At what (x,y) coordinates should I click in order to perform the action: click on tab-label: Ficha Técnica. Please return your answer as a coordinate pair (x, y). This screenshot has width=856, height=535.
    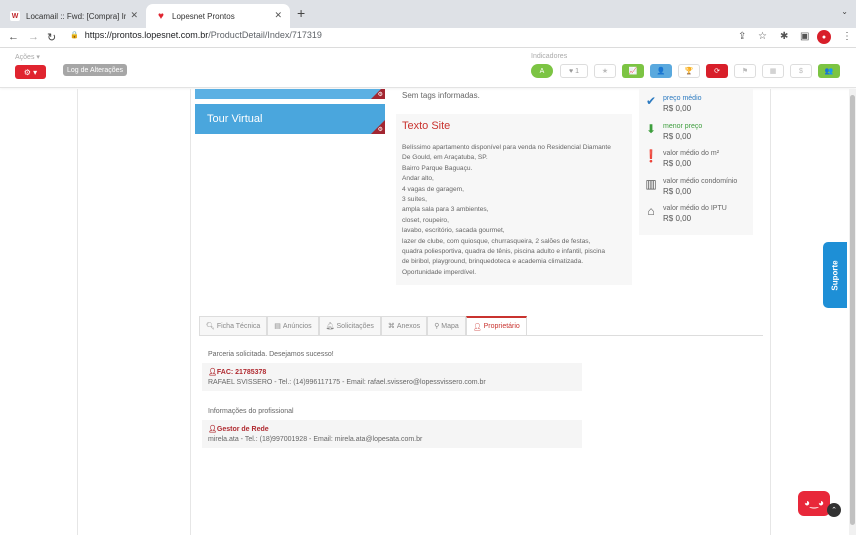
    Looking at the image, I should click on (238, 326).